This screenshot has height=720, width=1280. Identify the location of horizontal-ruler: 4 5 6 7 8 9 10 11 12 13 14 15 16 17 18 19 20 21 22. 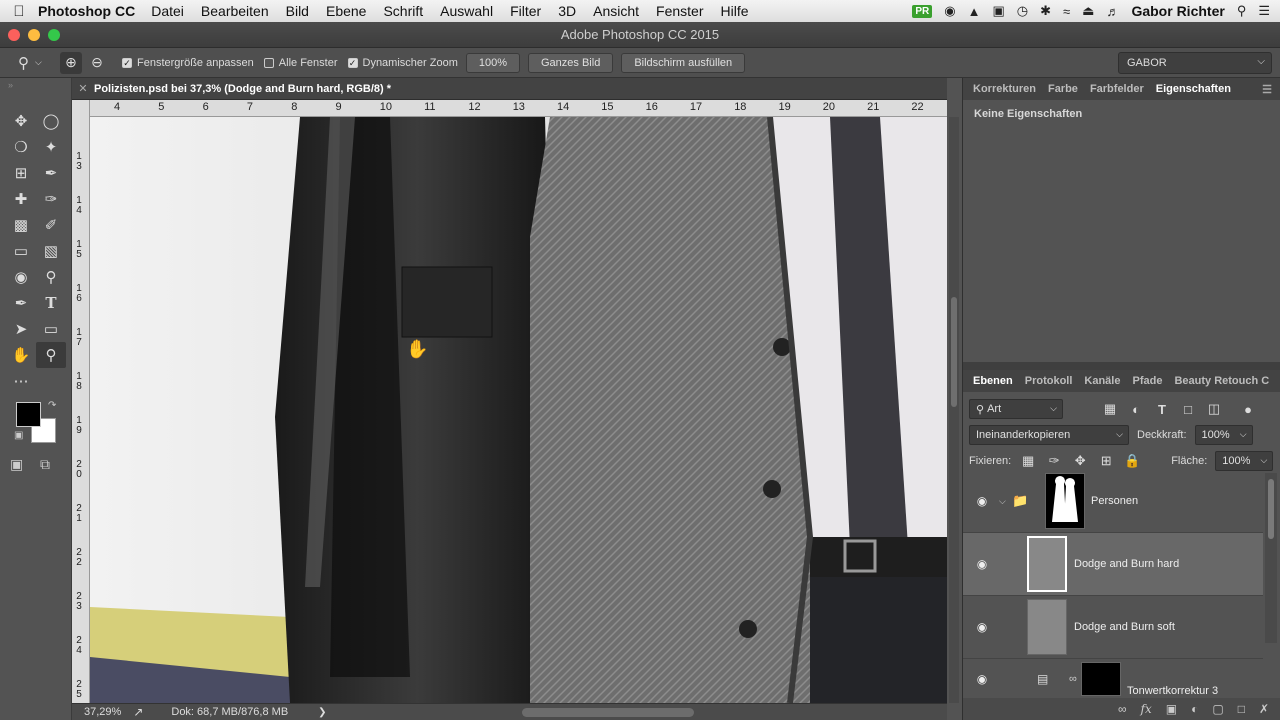
(518, 108).